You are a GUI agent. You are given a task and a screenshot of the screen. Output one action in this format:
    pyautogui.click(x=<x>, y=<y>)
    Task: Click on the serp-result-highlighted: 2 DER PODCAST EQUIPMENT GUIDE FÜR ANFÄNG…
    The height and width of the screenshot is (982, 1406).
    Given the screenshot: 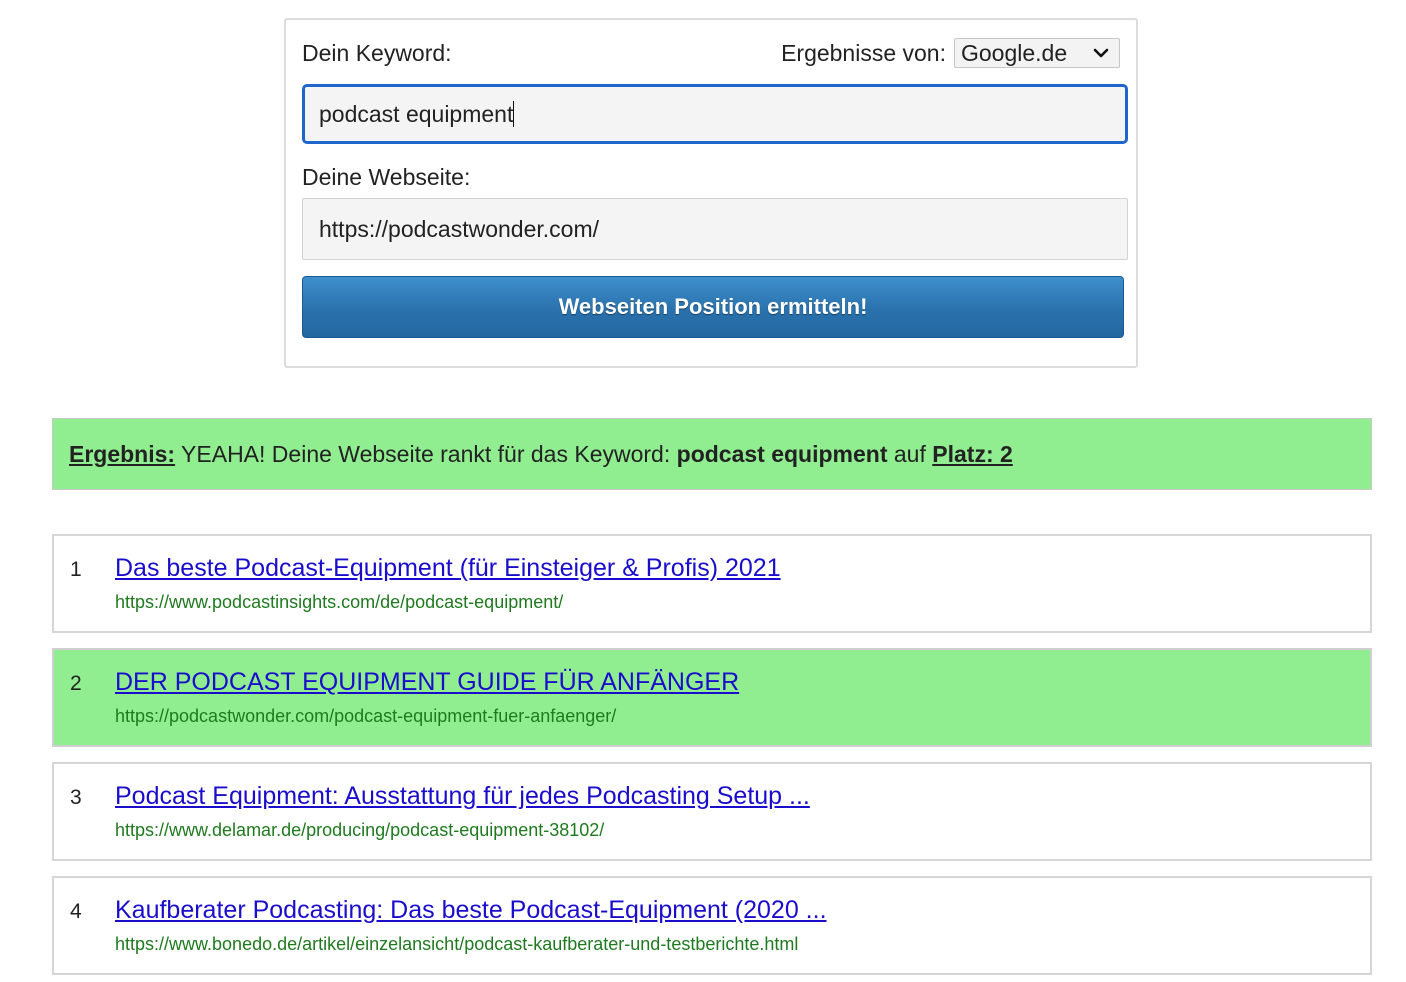 What is the action you would take?
    pyautogui.click(x=712, y=697)
    